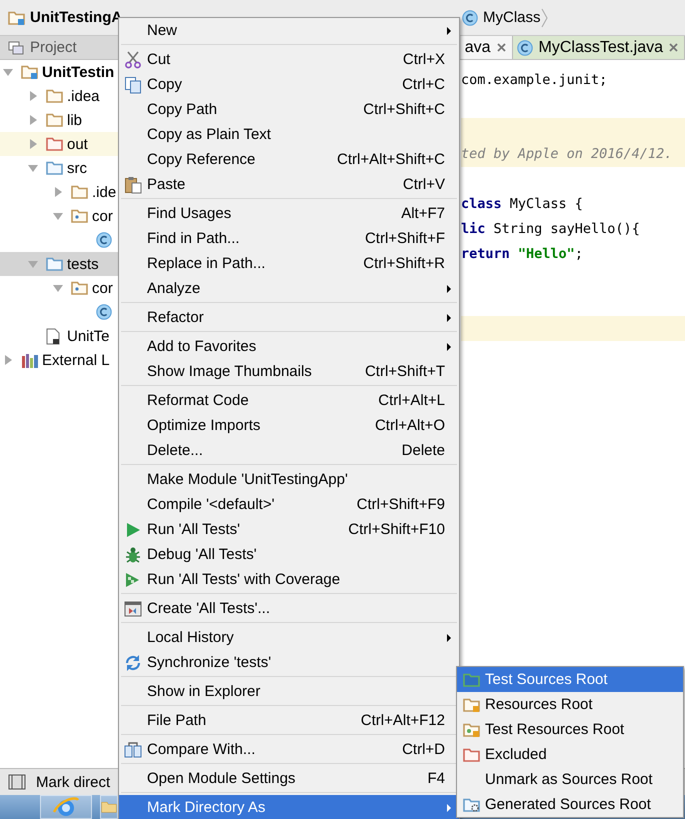 This screenshot has height=819, width=685. Describe the element at coordinates (289, 691) in the screenshot. I see `menu-item: Show in Explorer` at that location.